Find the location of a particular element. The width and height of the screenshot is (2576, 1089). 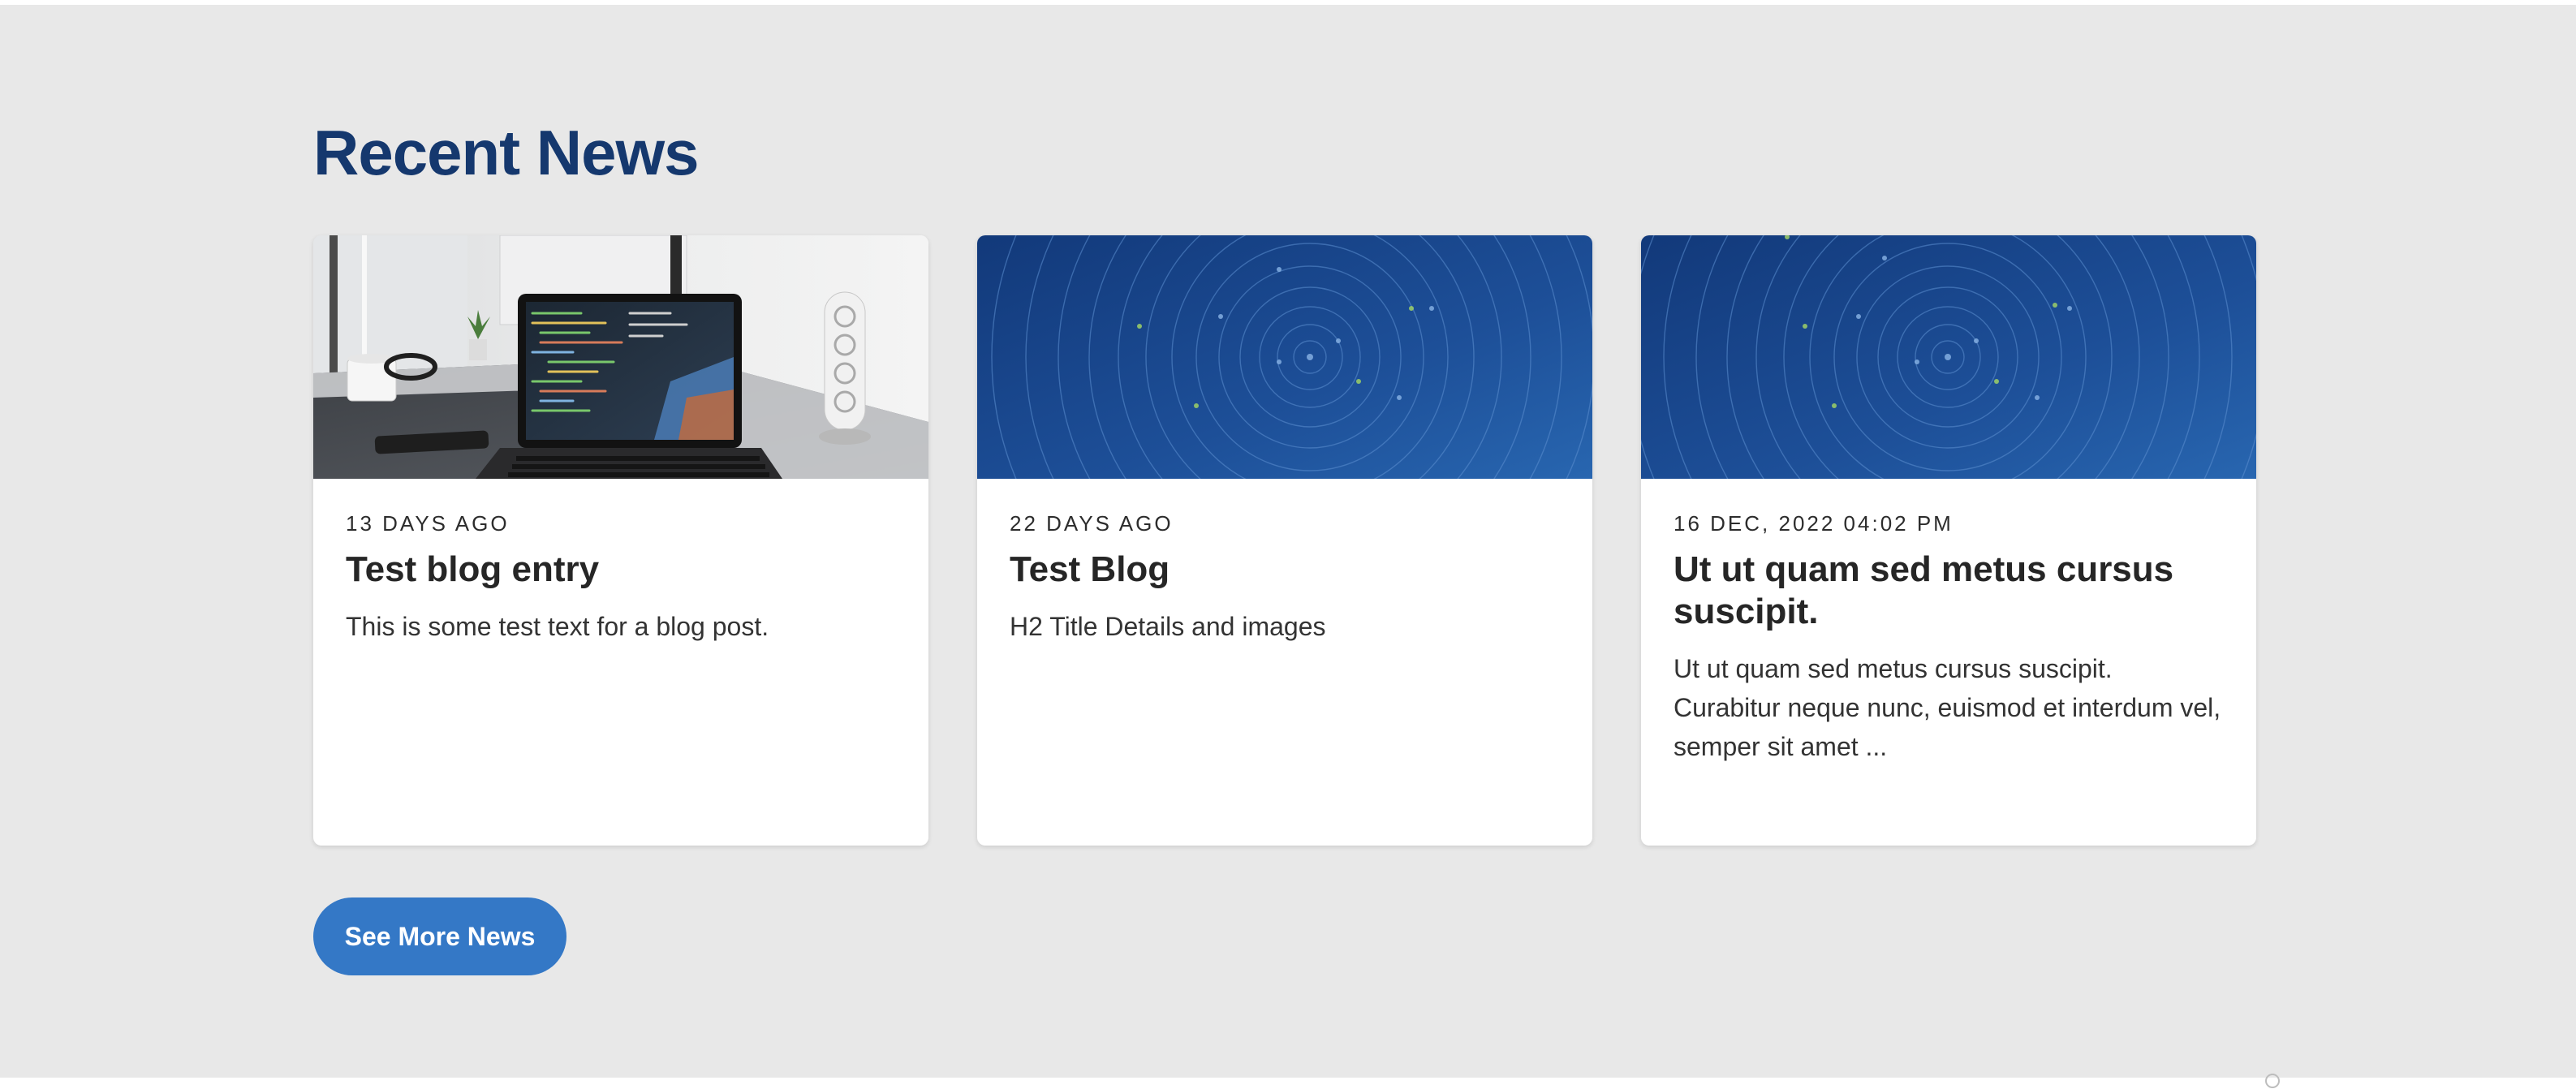

card-excerpt: H2 Title Details and images is located at coordinates (1168, 626).